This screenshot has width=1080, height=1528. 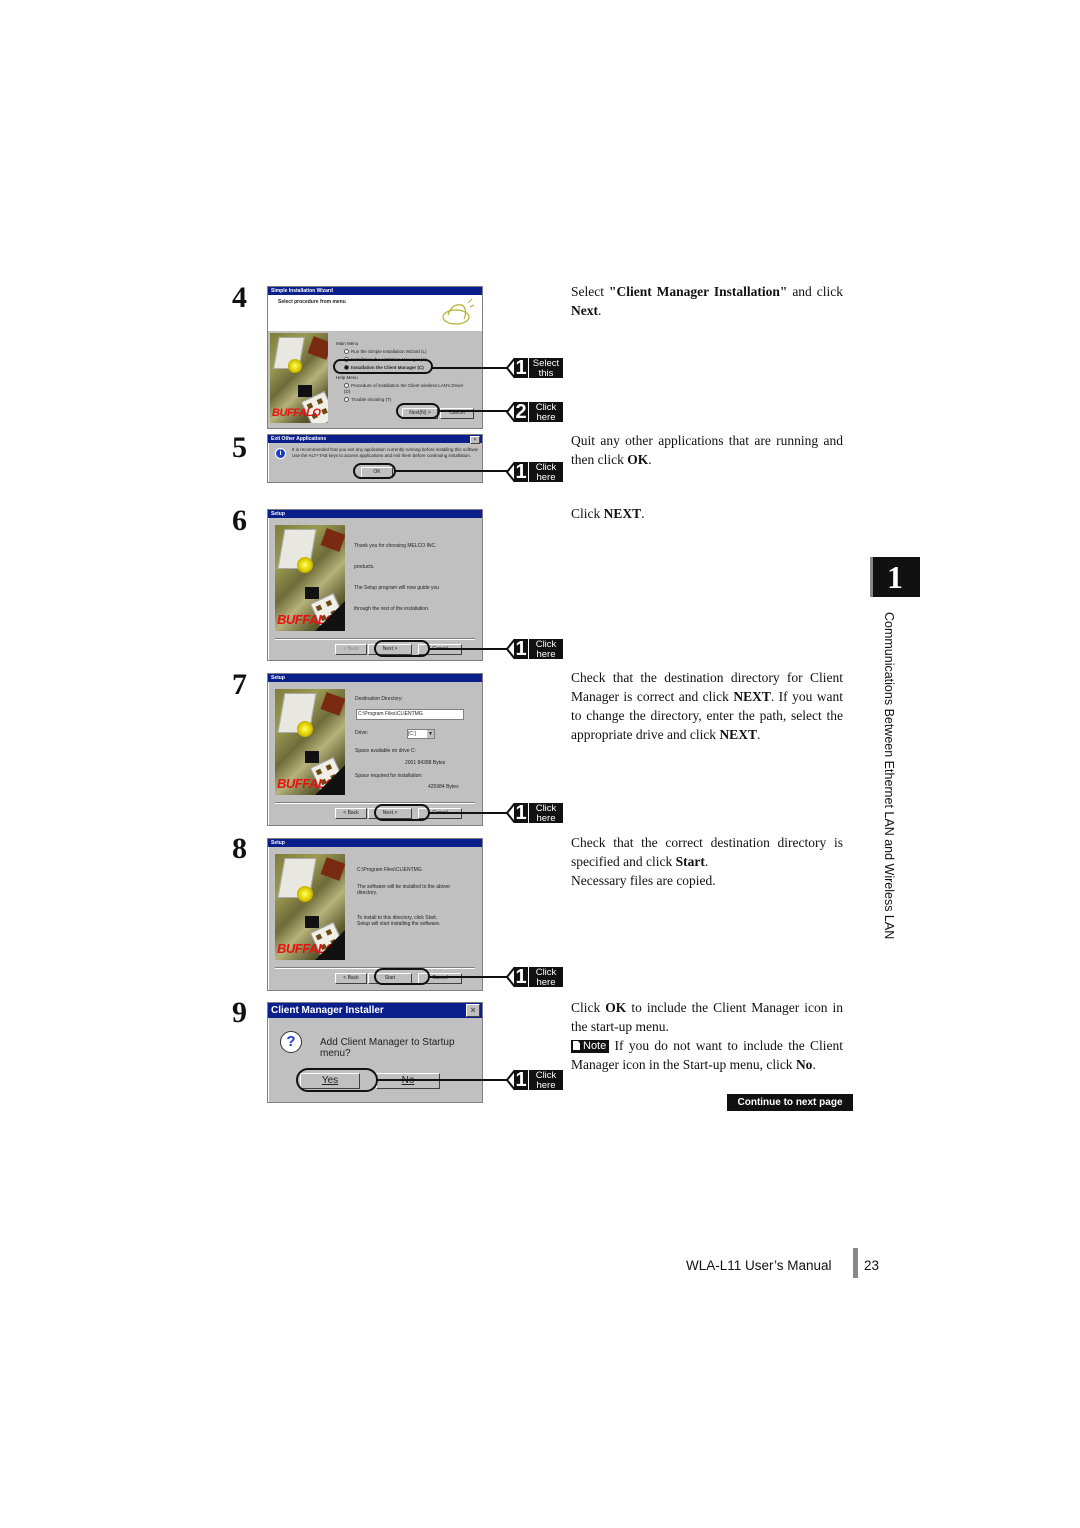 I want to click on wizard-logo-icon, so click(x=458, y=311).